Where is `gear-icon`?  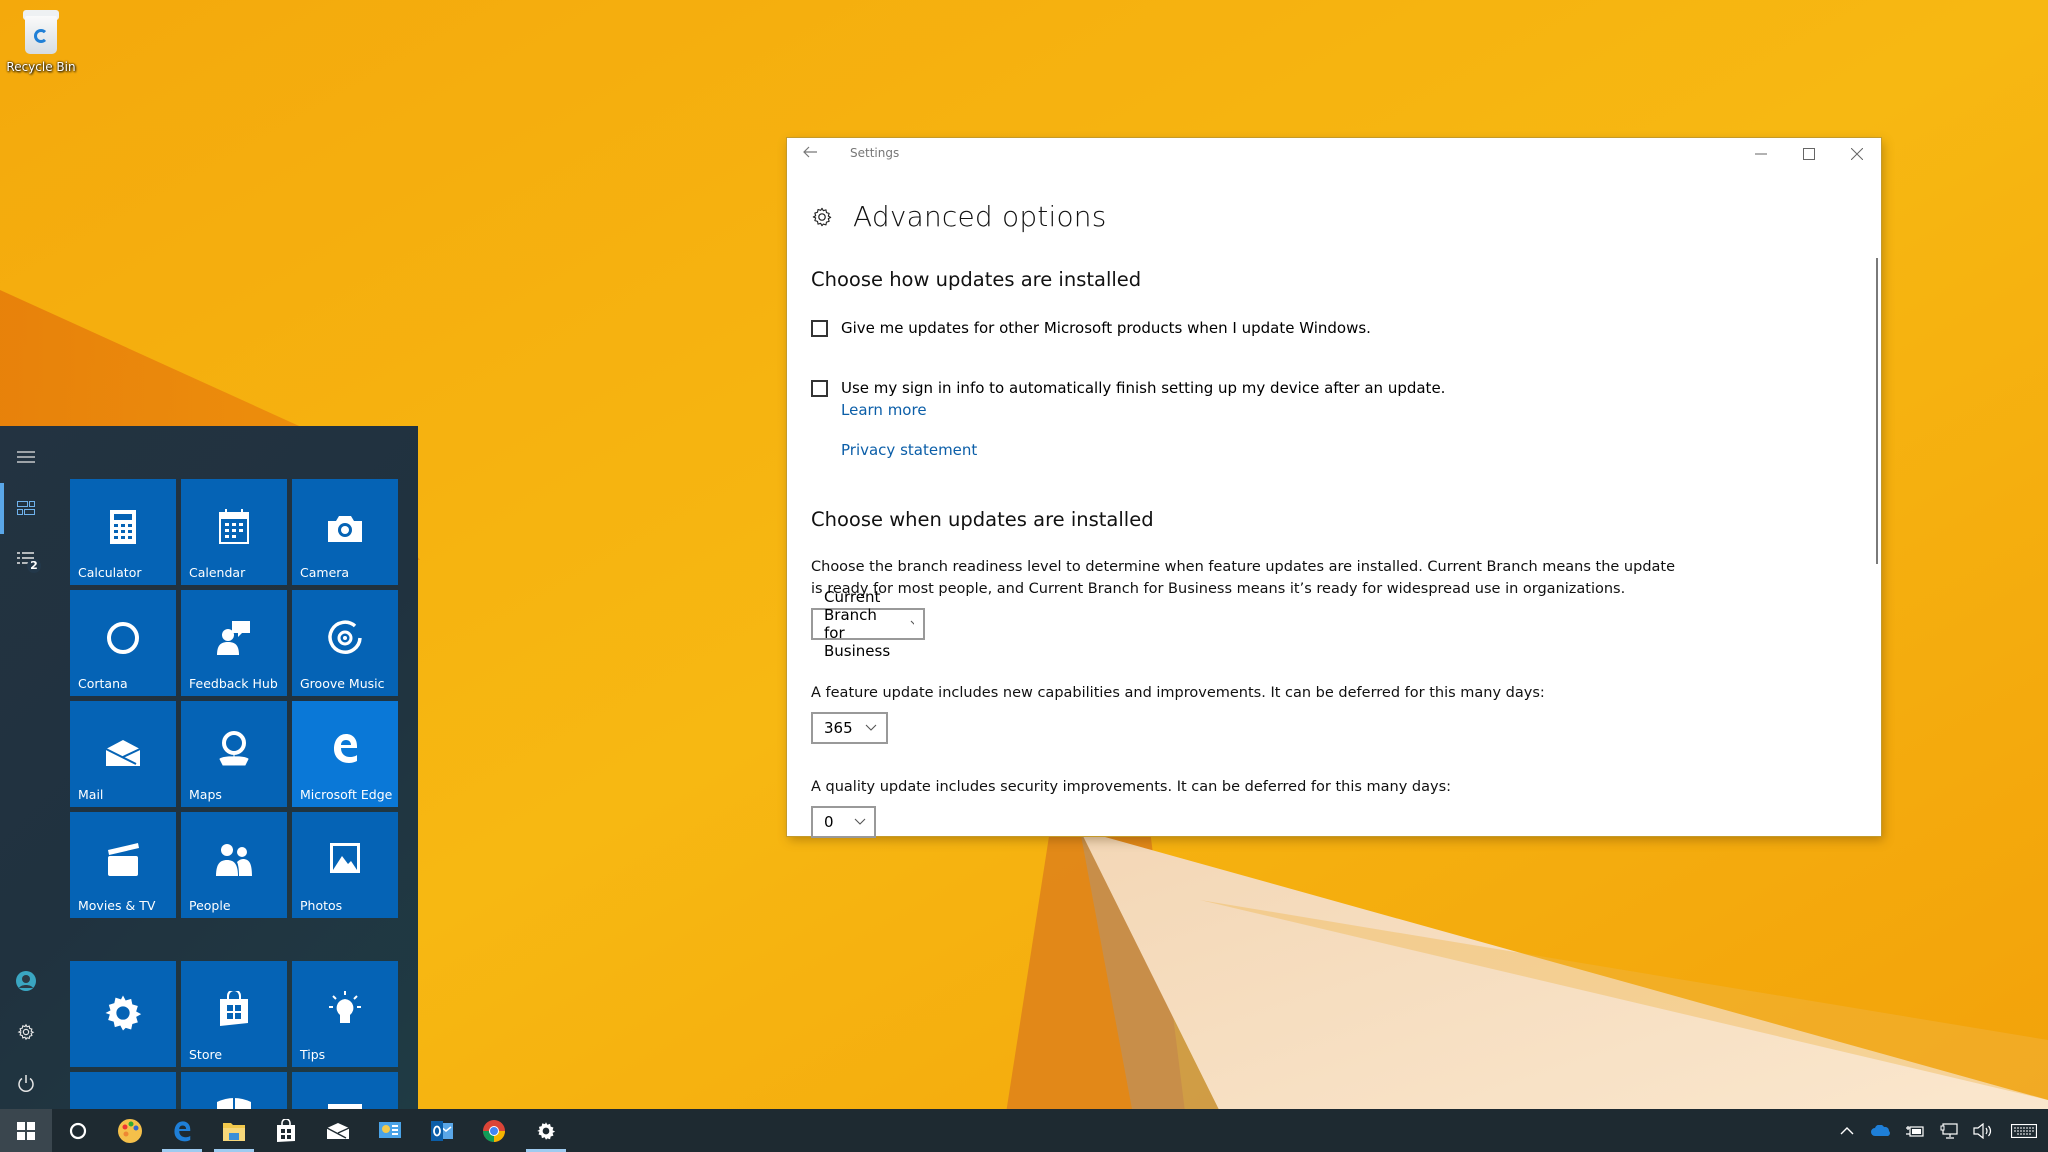 gear-icon is located at coordinates (822, 216).